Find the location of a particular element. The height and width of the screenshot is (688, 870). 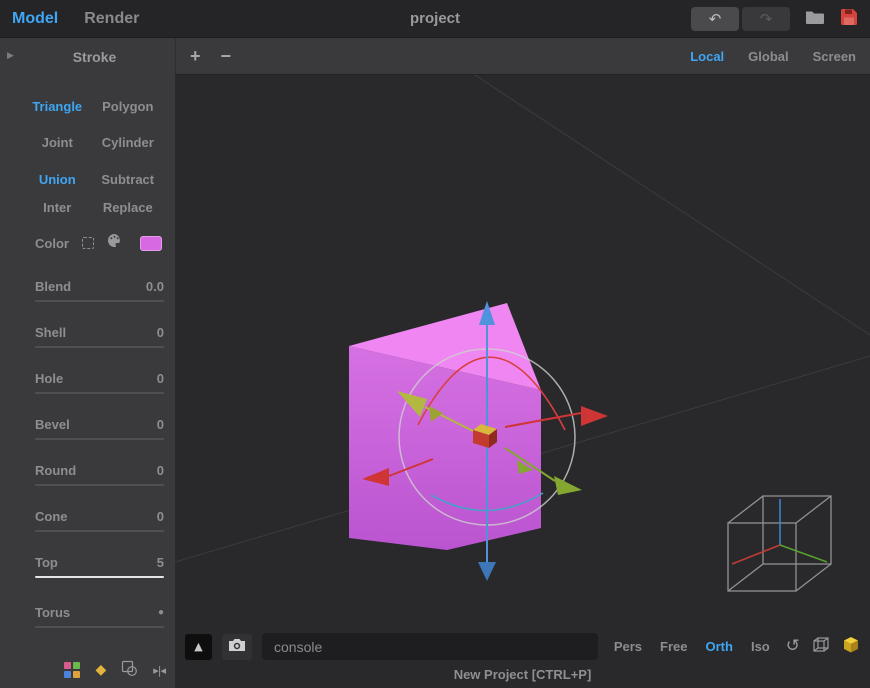

boolean-buttons: Union Subtract Inter Replace is located at coordinates (92, 193).